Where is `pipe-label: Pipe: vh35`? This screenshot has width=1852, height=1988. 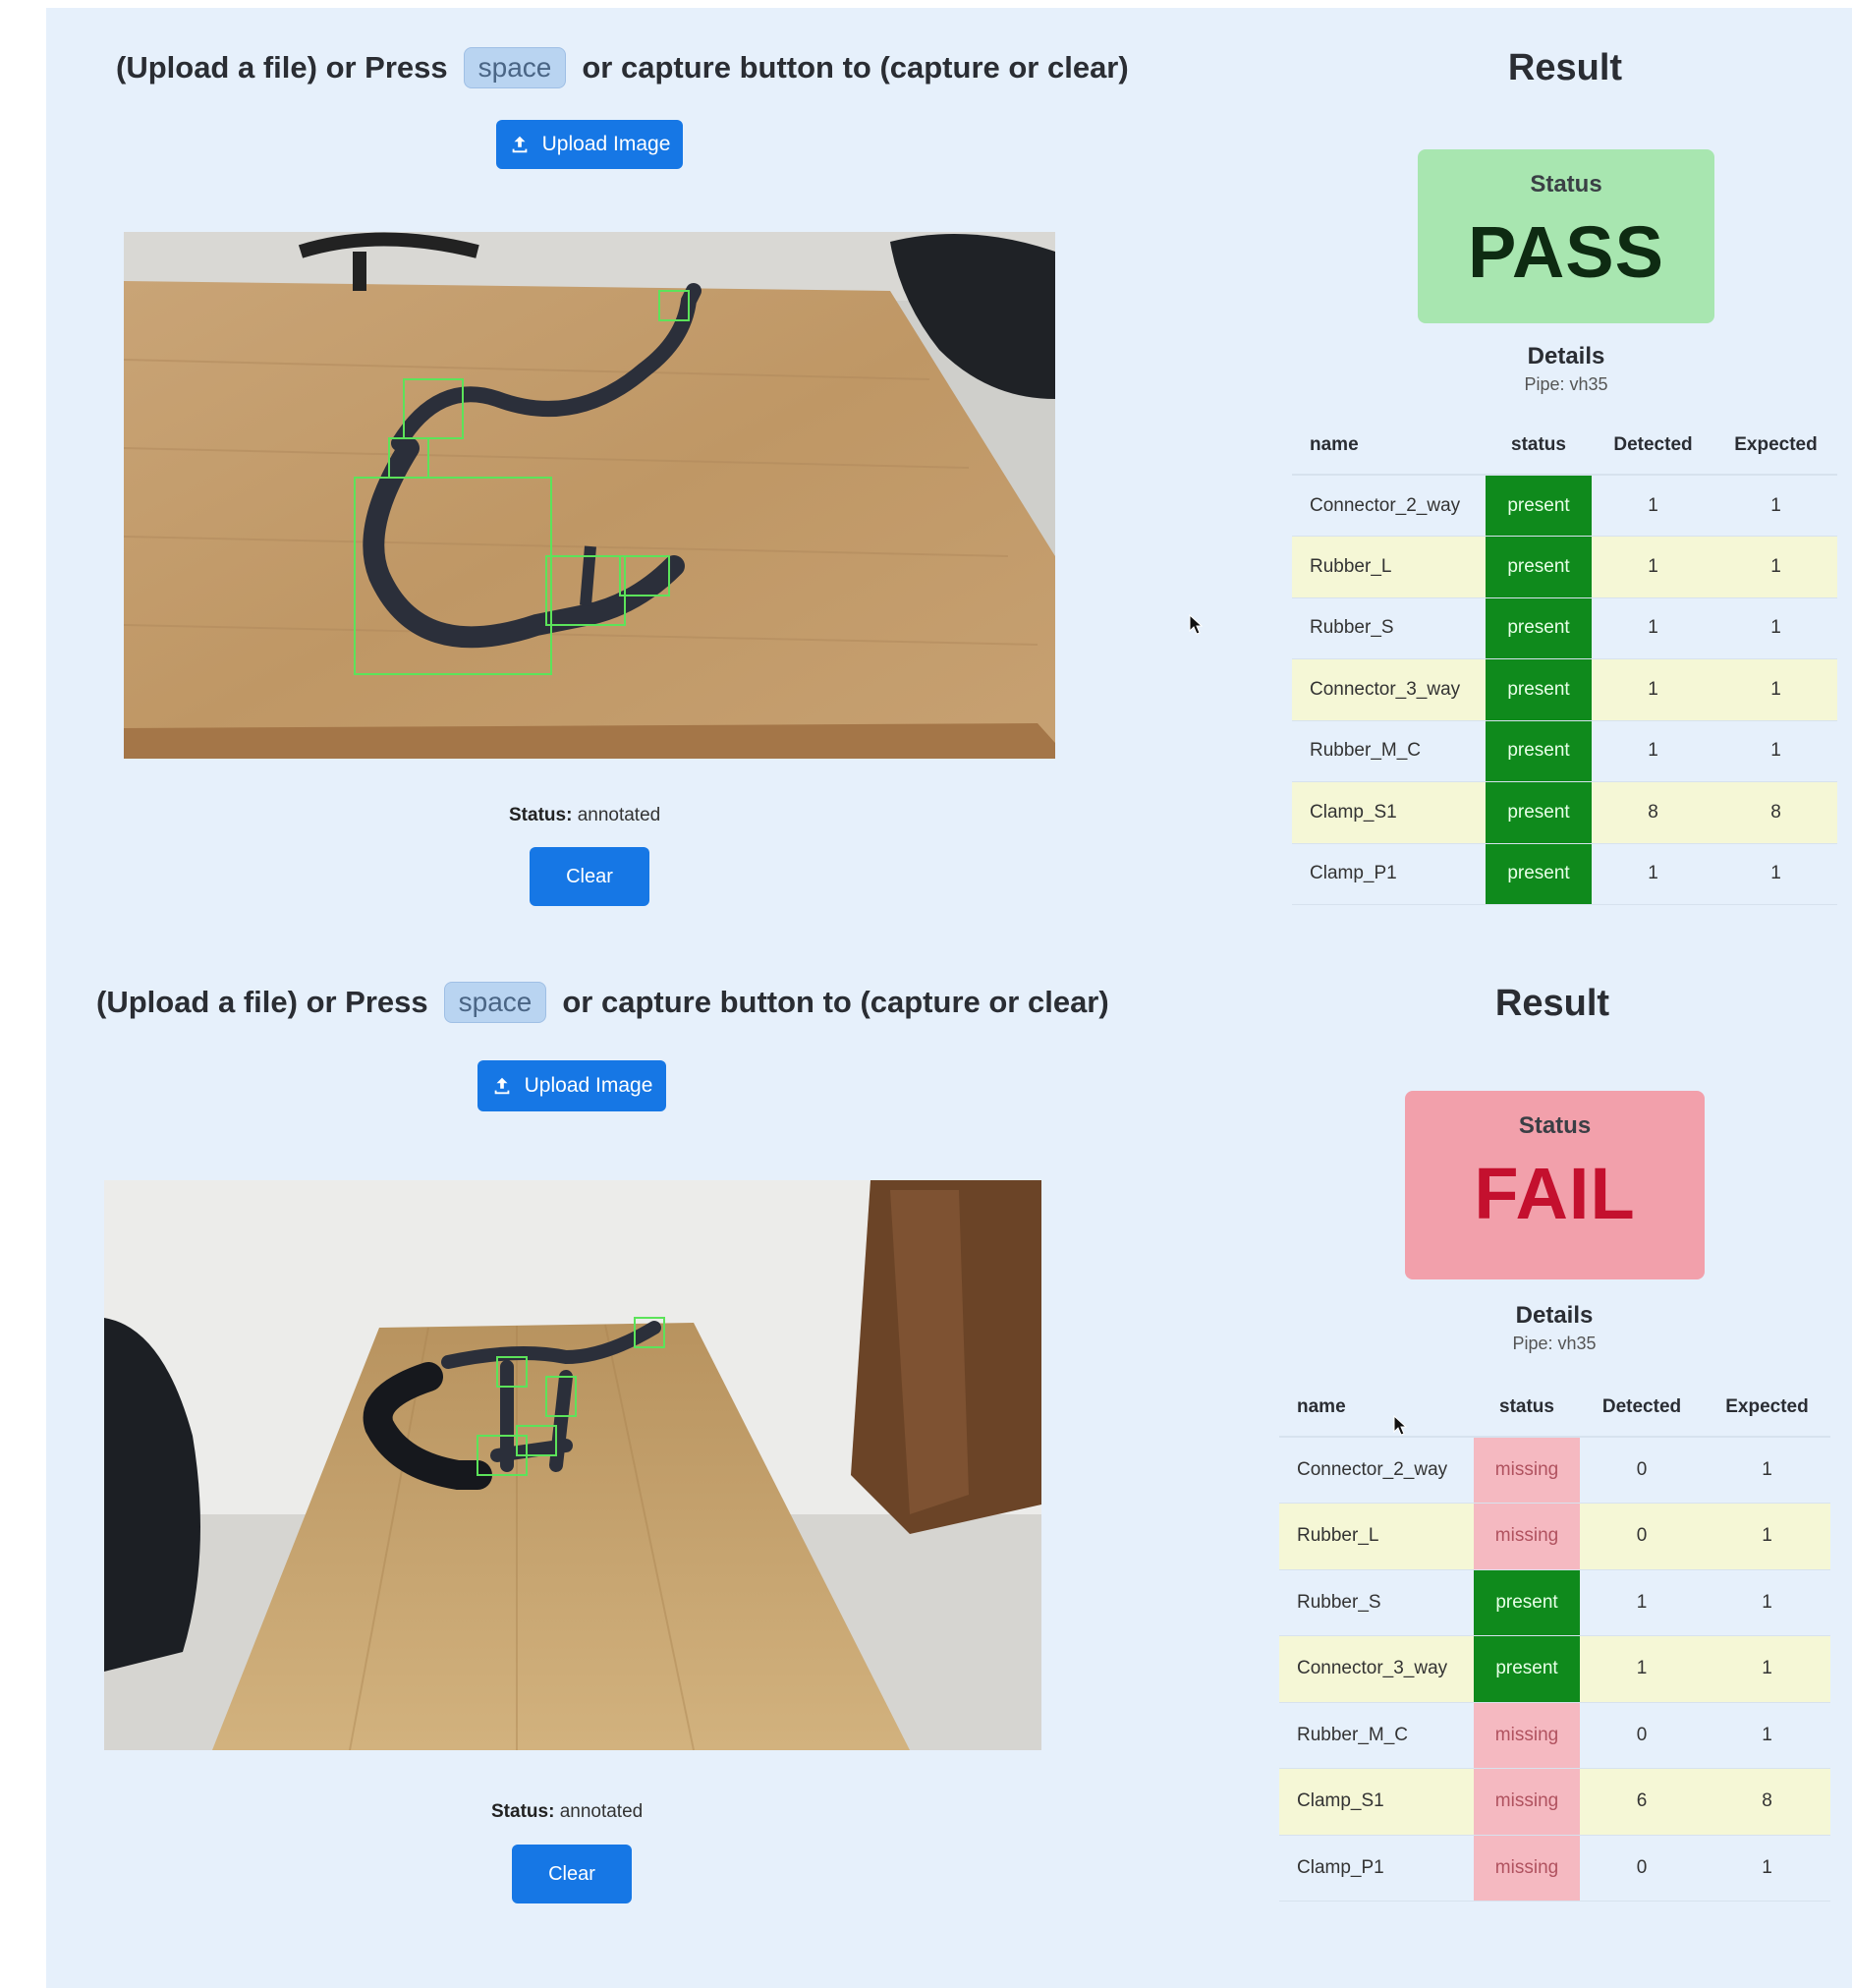 pipe-label: Pipe: vh35 is located at coordinates (1566, 384).